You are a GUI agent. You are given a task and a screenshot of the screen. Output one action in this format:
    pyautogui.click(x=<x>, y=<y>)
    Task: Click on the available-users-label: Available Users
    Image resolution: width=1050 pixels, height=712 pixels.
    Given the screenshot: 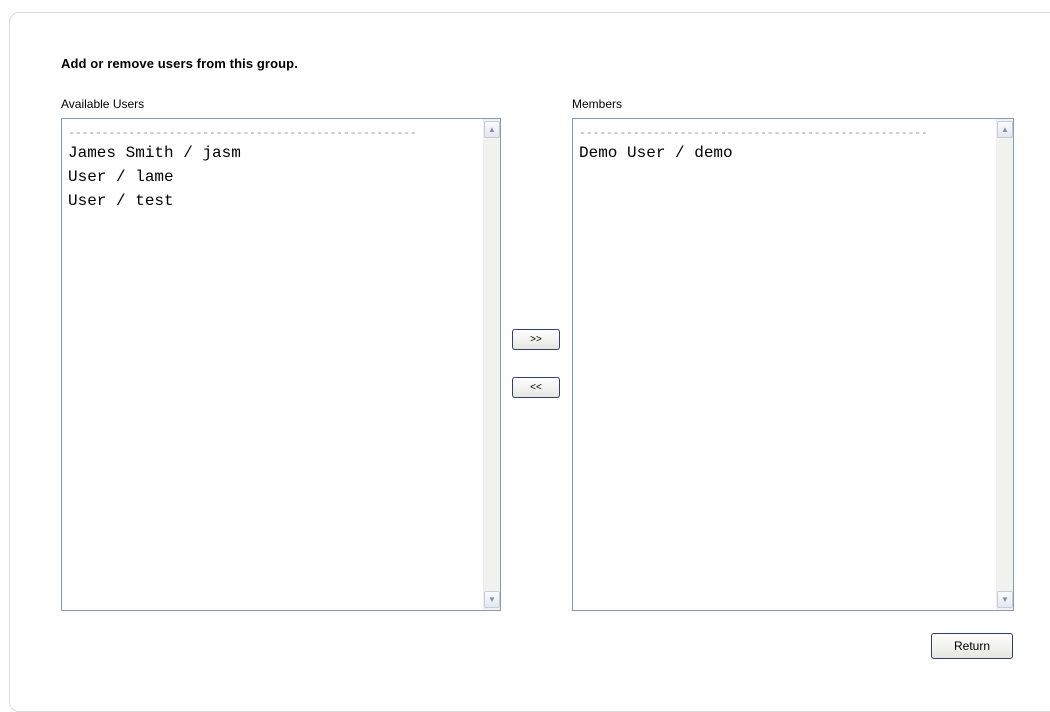 What is the action you would take?
    pyautogui.click(x=103, y=104)
    